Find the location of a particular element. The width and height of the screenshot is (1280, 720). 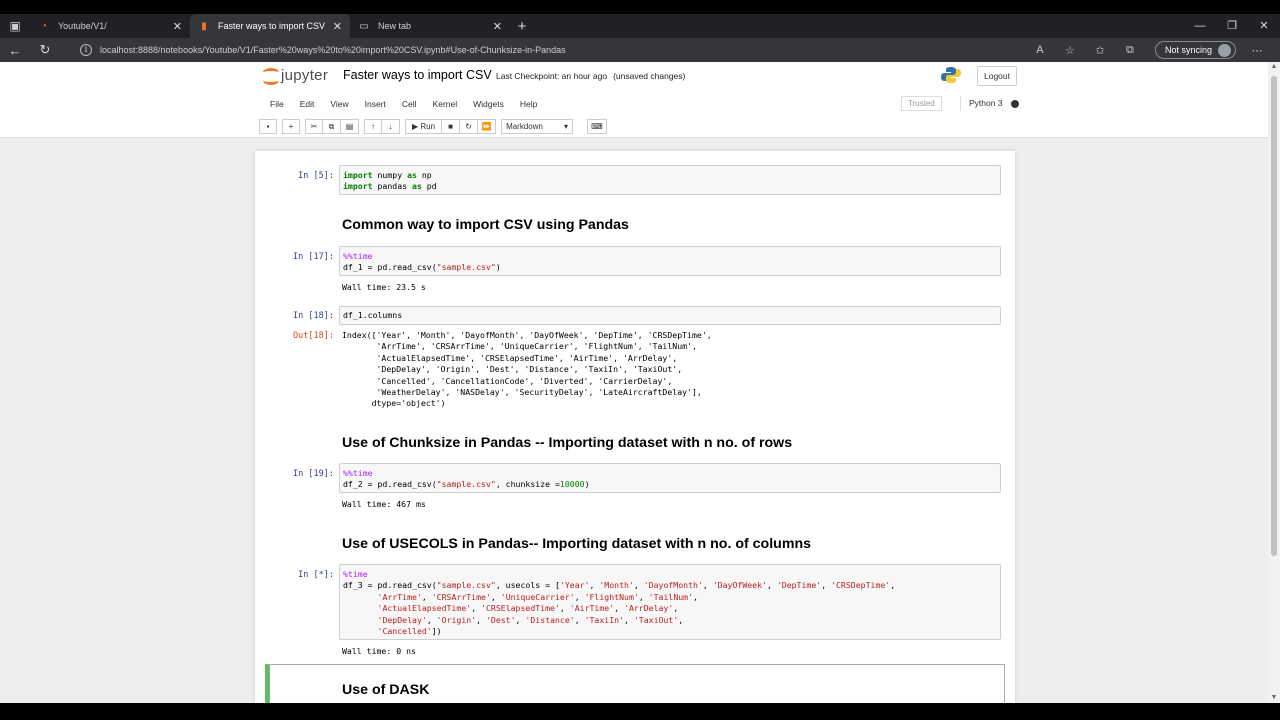

tab-actions-icon: ▣ is located at coordinates (15, 26).